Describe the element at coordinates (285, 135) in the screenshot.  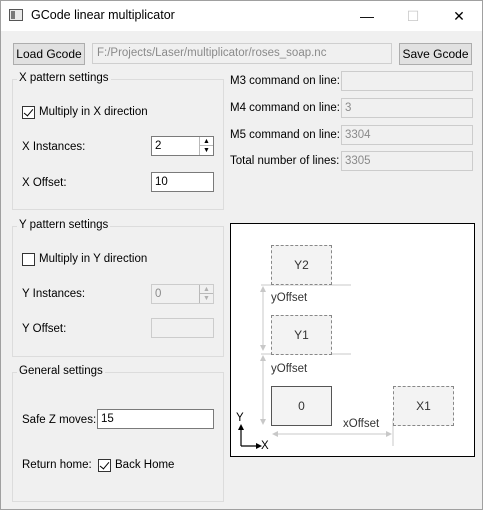
I see `m5-label: M5 command on line:` at that location.